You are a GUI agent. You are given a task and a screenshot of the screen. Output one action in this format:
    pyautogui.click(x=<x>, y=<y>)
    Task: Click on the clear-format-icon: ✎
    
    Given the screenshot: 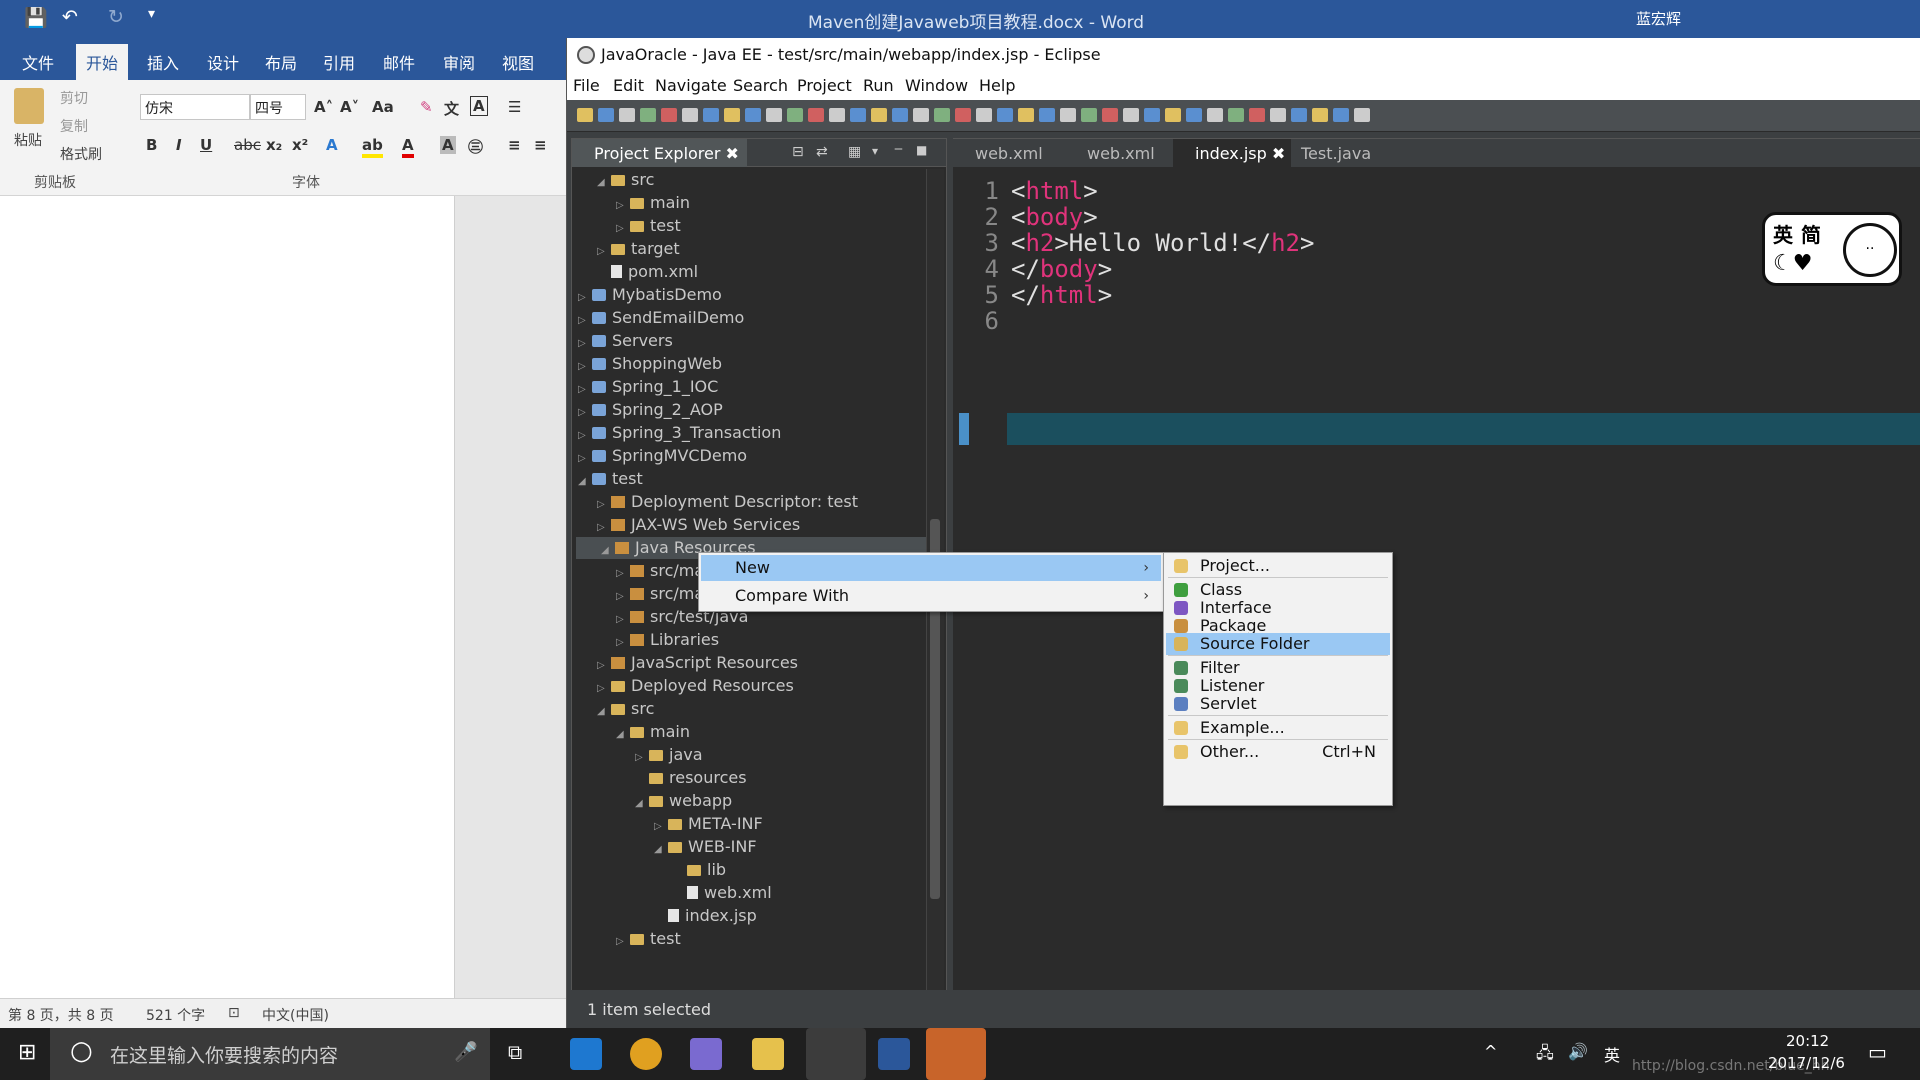 What is the action you would take?
    pyautogui.click(x=426, y=107)
    